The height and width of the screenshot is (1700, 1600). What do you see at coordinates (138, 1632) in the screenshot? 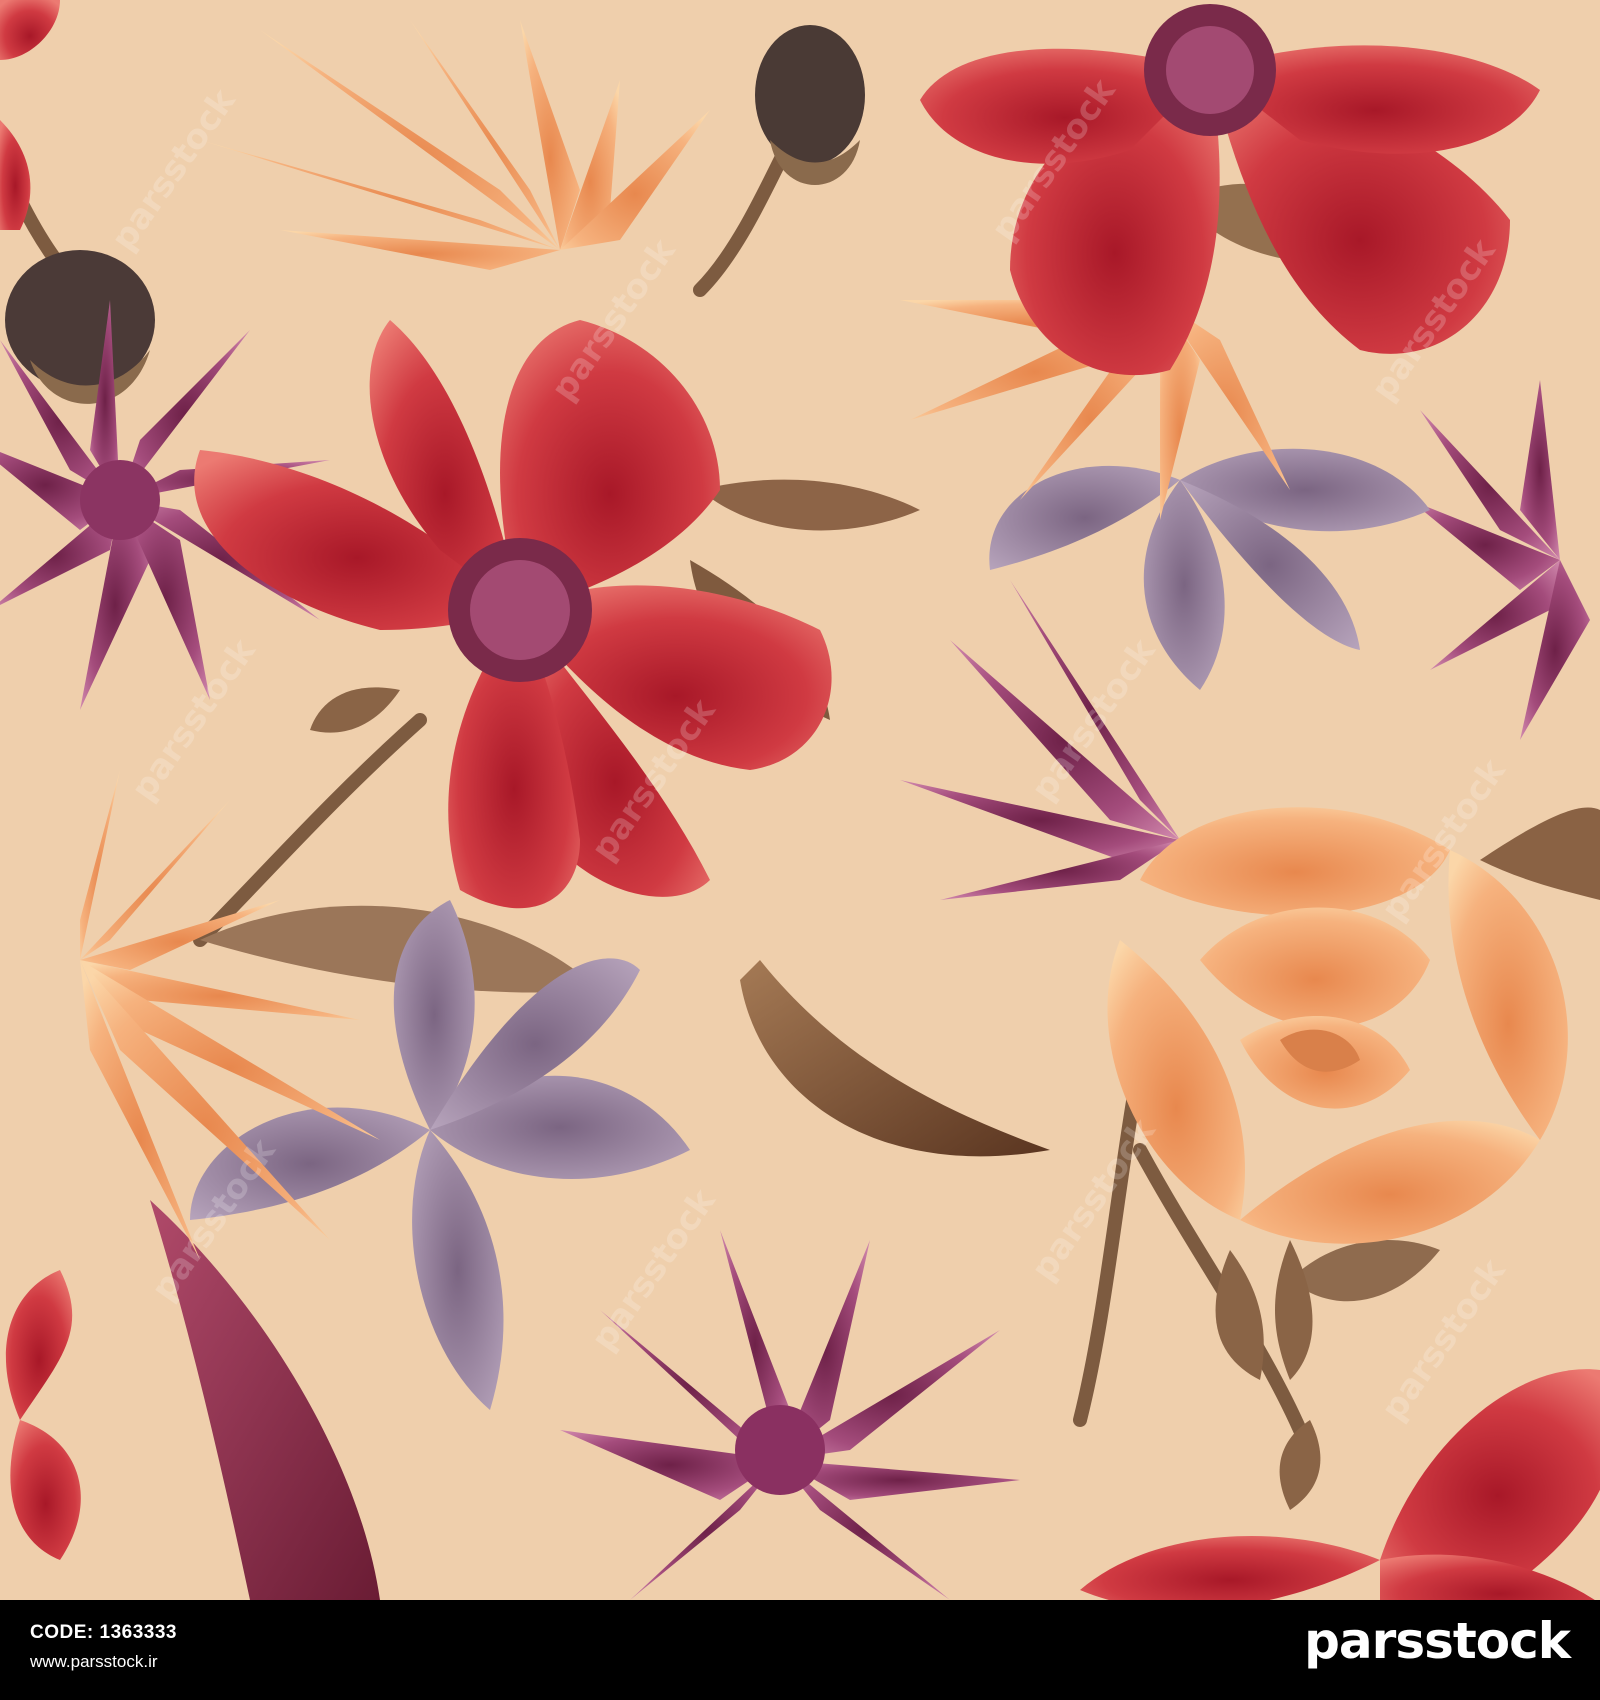
I see `code-value: 1363333` at bounding box center [138, 1632].